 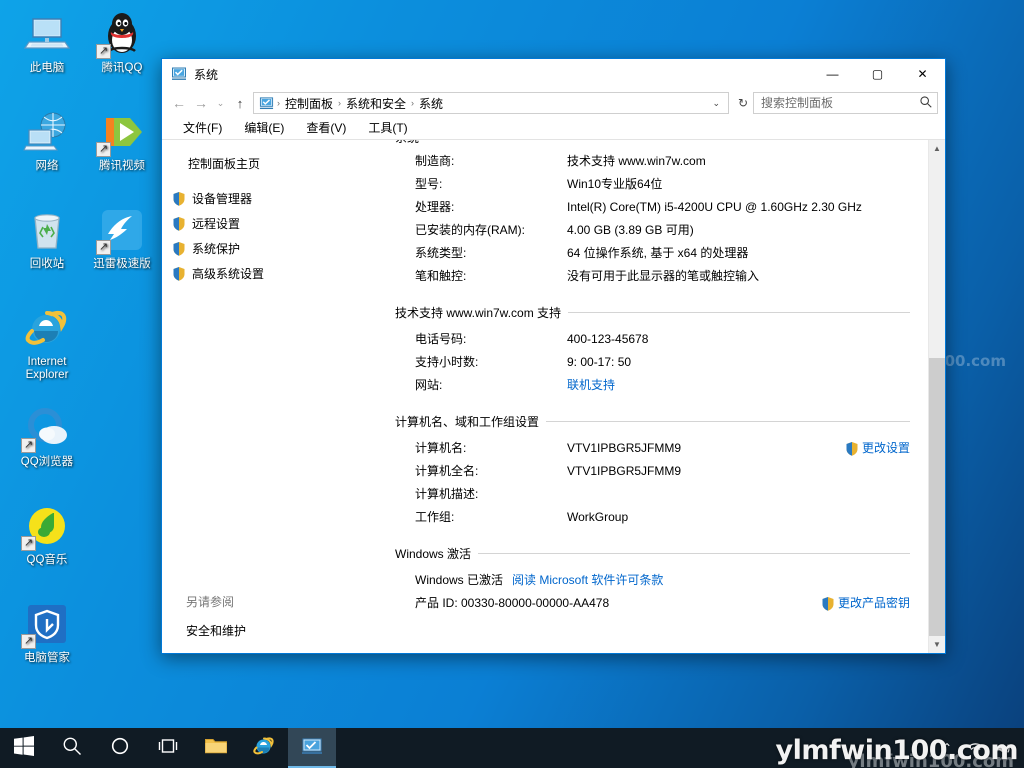 What do you see at coordinates (433, 554) in the screenshot?
I see `section-title: Windows 激活` at bounding box center [433, 554].